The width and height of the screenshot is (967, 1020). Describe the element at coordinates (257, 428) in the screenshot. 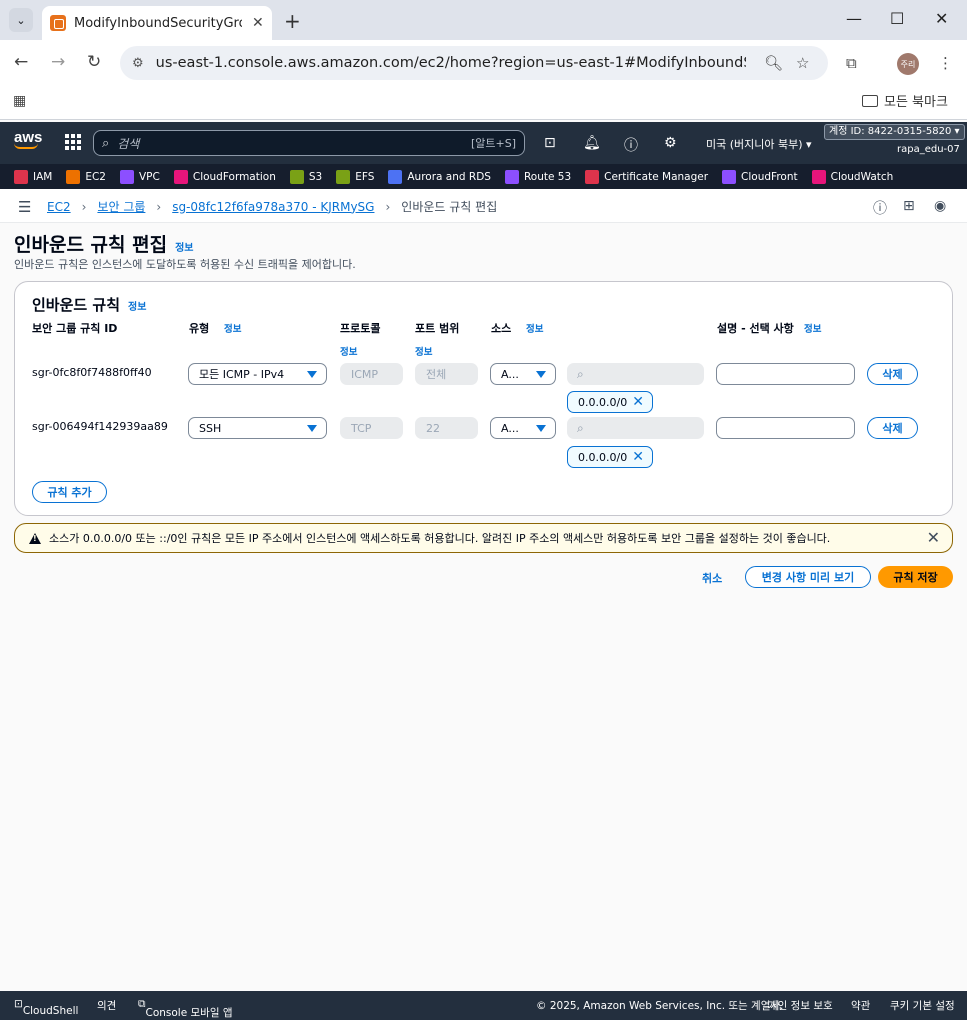

I see `rule-type-select: SSH` at that location.